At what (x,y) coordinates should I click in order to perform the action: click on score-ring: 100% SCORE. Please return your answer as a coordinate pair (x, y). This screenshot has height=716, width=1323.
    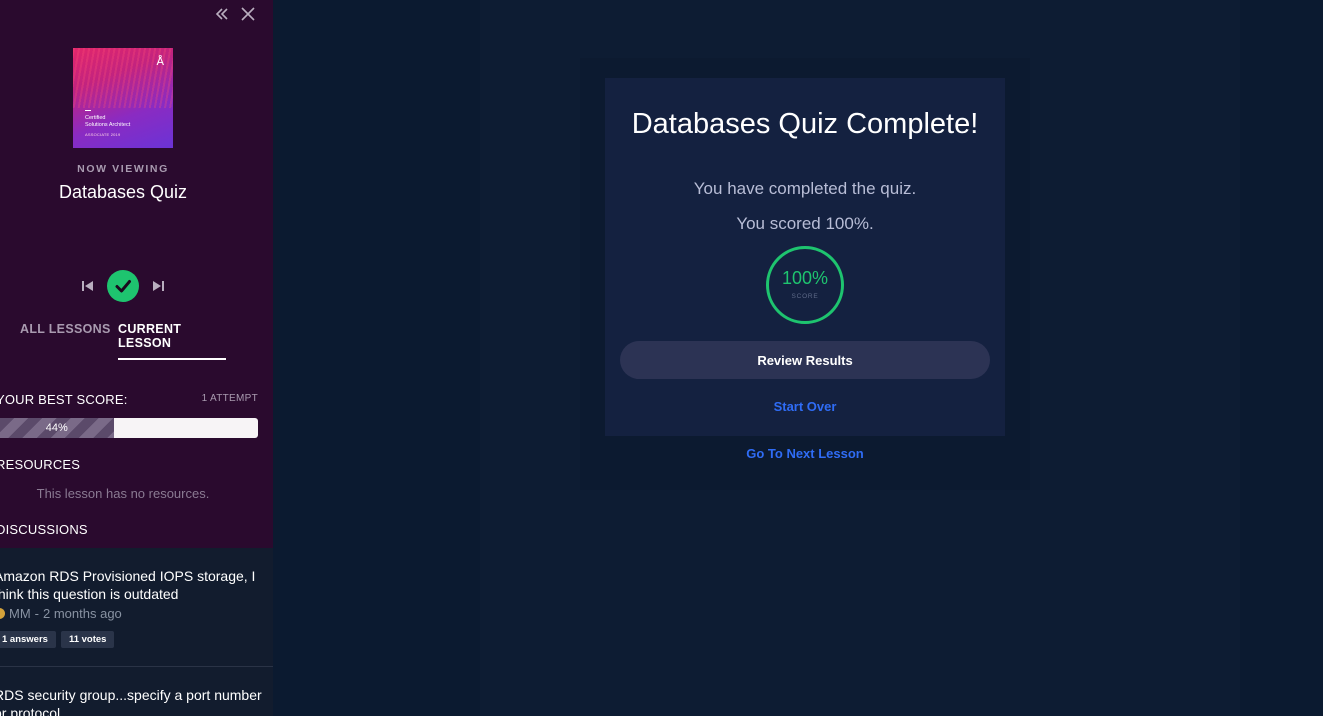
    Looking at the image, I should click on (805, 285).